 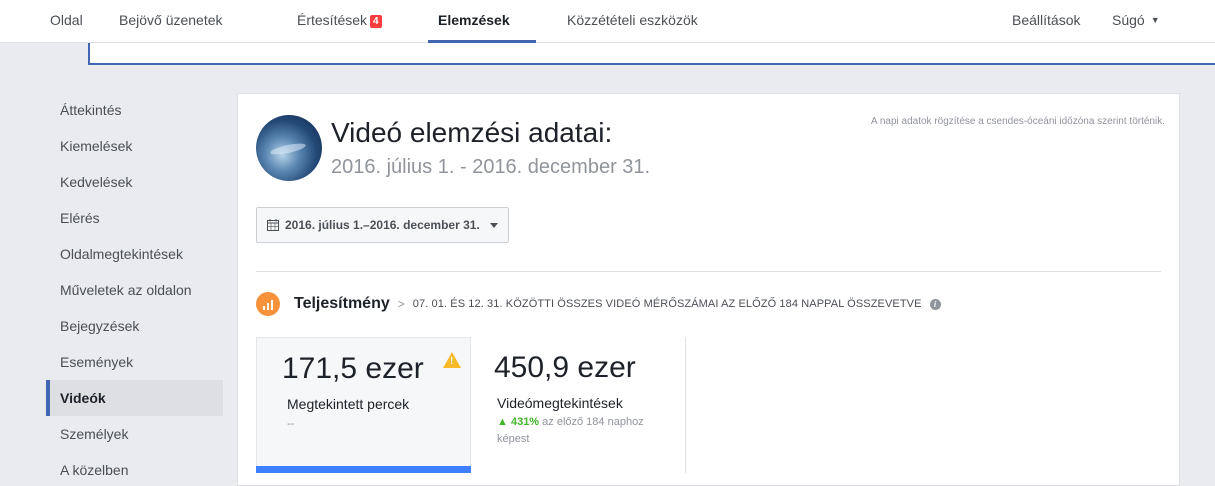 I want to click on chevron-down-icon: ▼, so click(x=1155, y=20).